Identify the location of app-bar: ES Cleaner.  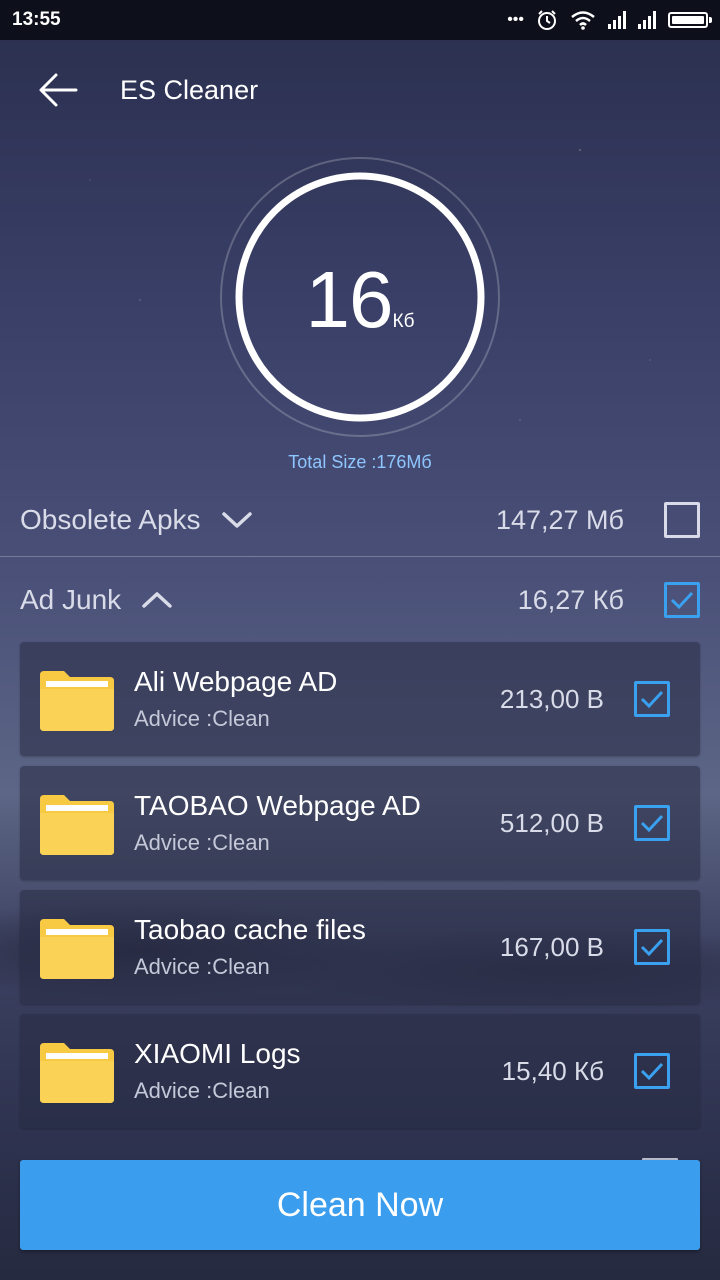
(360, 90).